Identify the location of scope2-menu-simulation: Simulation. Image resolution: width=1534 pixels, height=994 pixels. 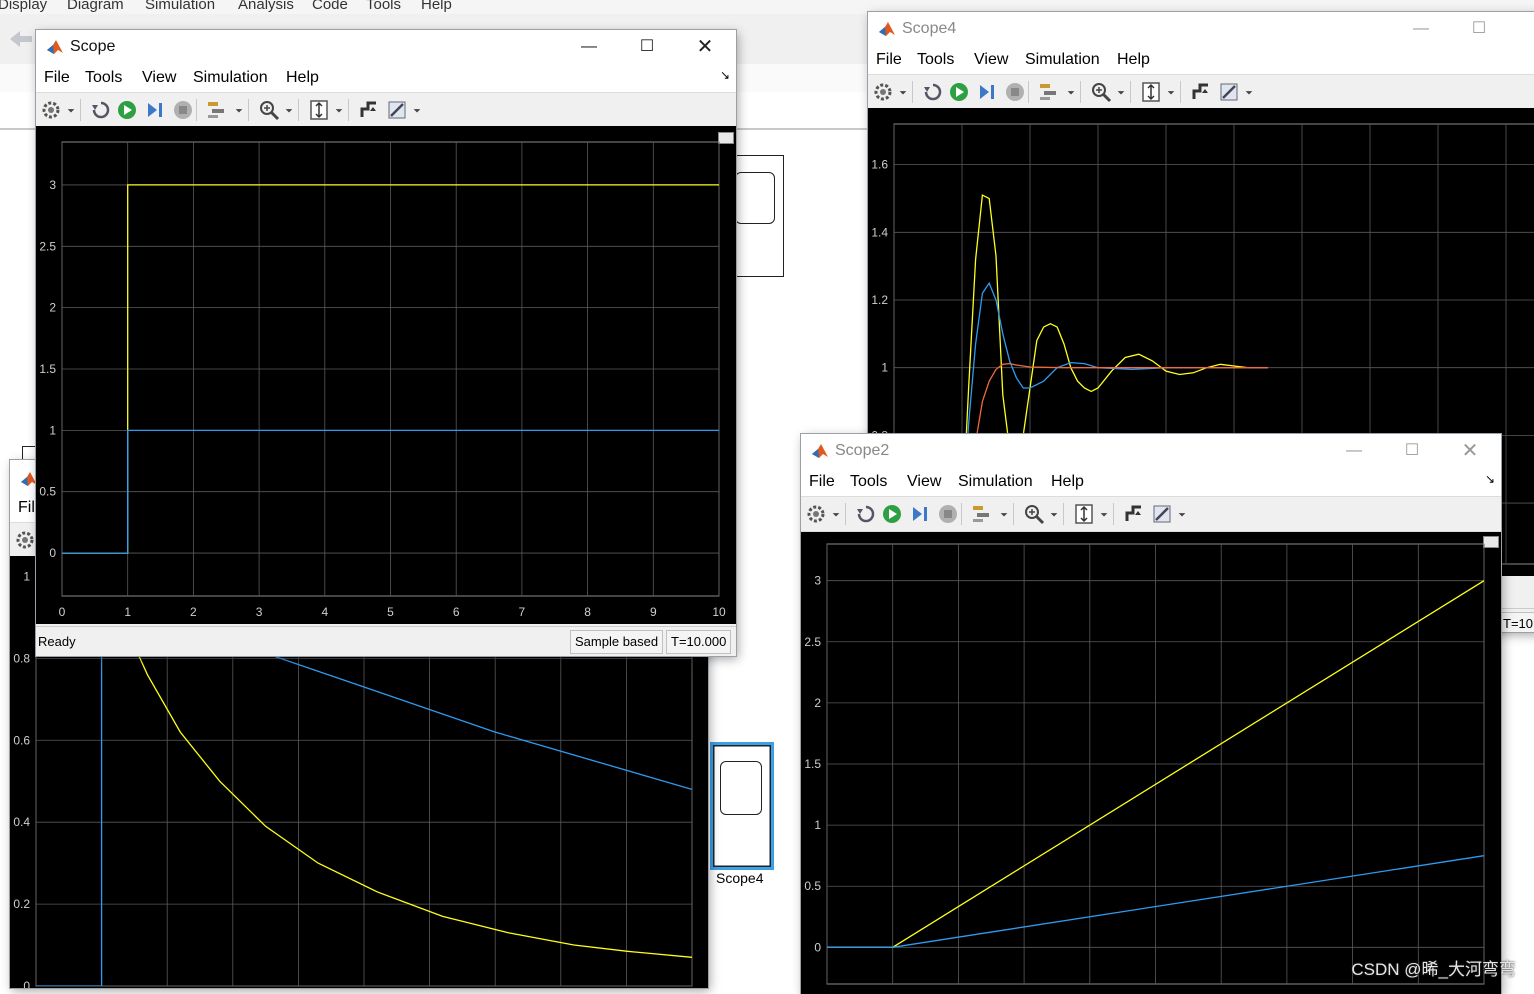
(995, 482).